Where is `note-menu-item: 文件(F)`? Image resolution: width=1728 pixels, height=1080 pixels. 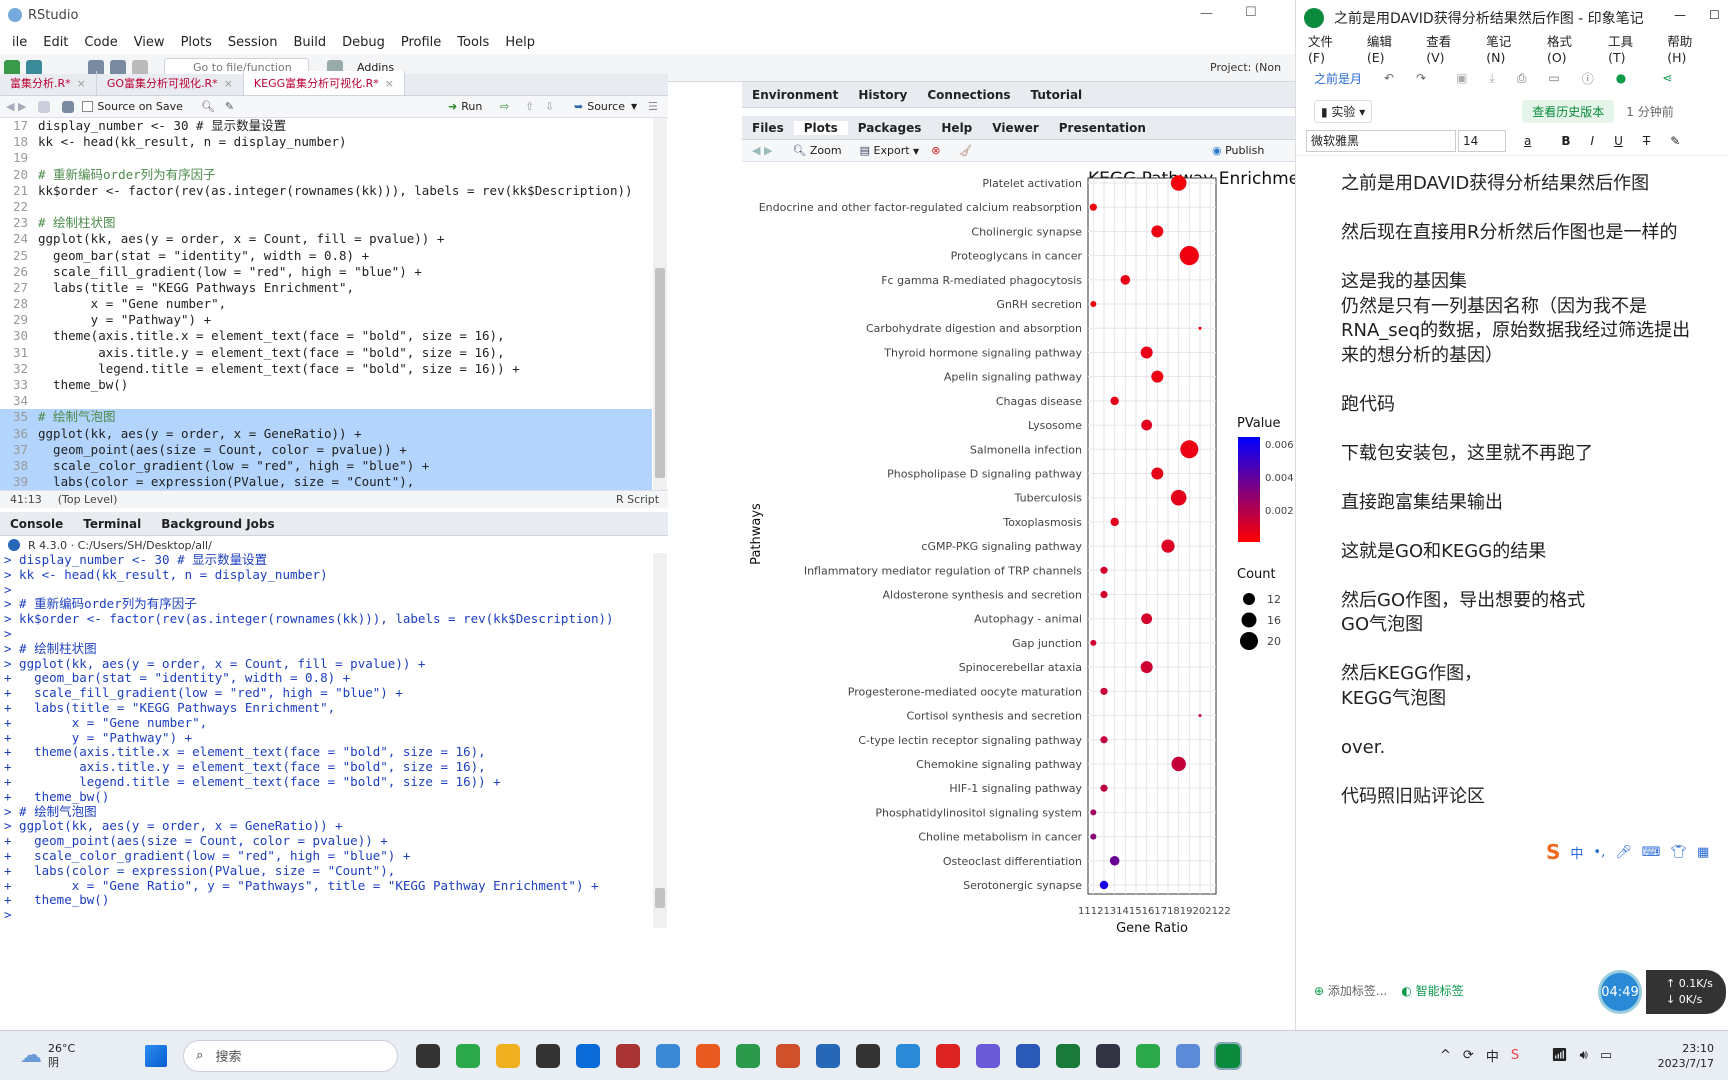 note-menu-item: 文件(F) is located at coordinates (1326, 48).